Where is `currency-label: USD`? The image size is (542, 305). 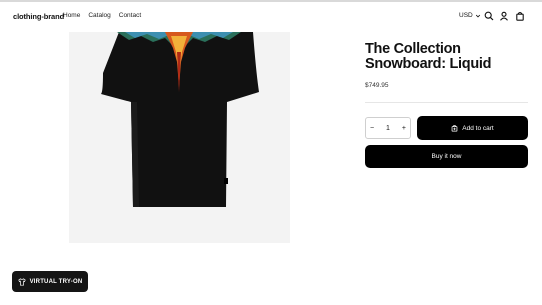 currency-label: USD is located at coordinates (466, 15).